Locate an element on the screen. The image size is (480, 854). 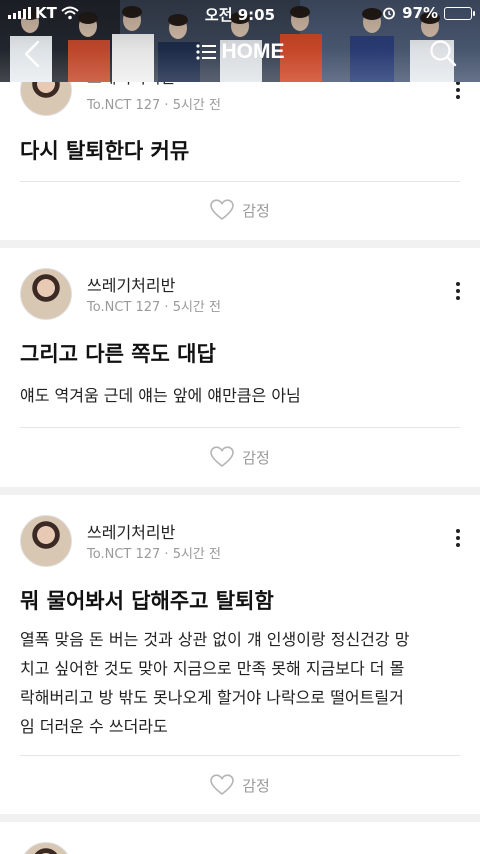
battery-icon is located at coordinates (459, 13).